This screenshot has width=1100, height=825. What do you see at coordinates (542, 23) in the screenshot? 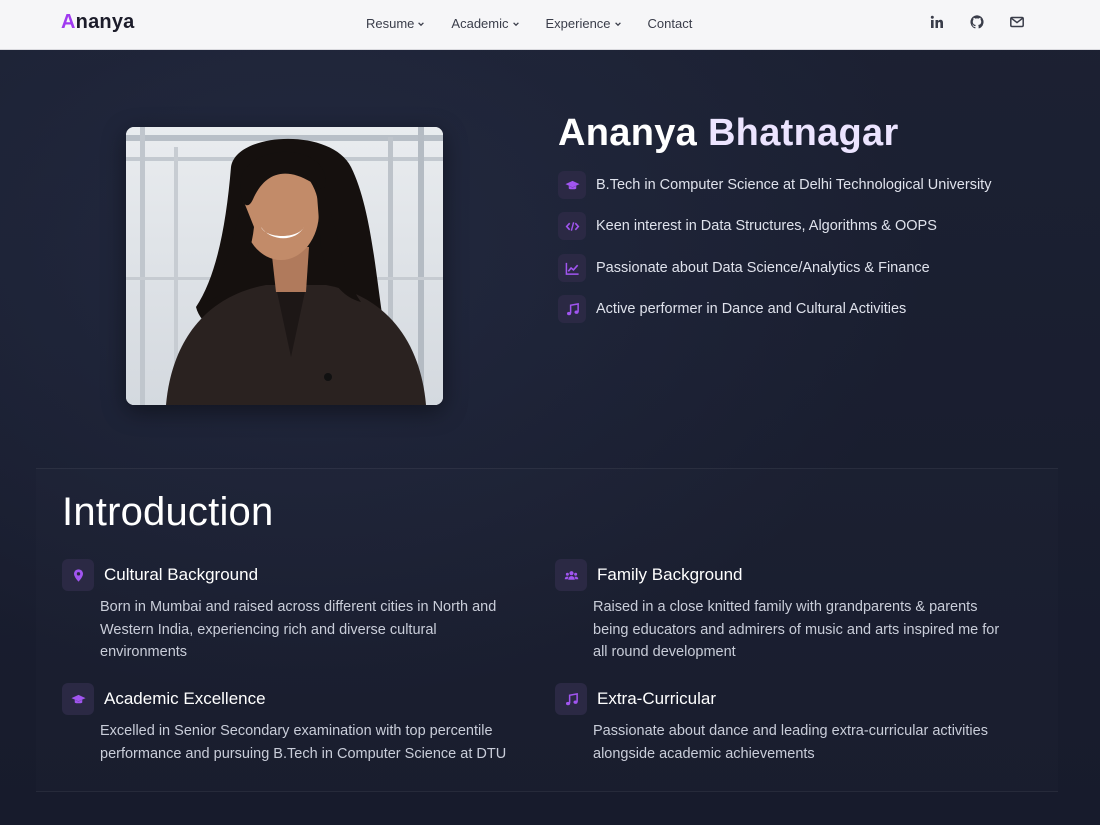
I see `nav-links: Resume Academic Experience Contact` at bounding box center [542, 23].